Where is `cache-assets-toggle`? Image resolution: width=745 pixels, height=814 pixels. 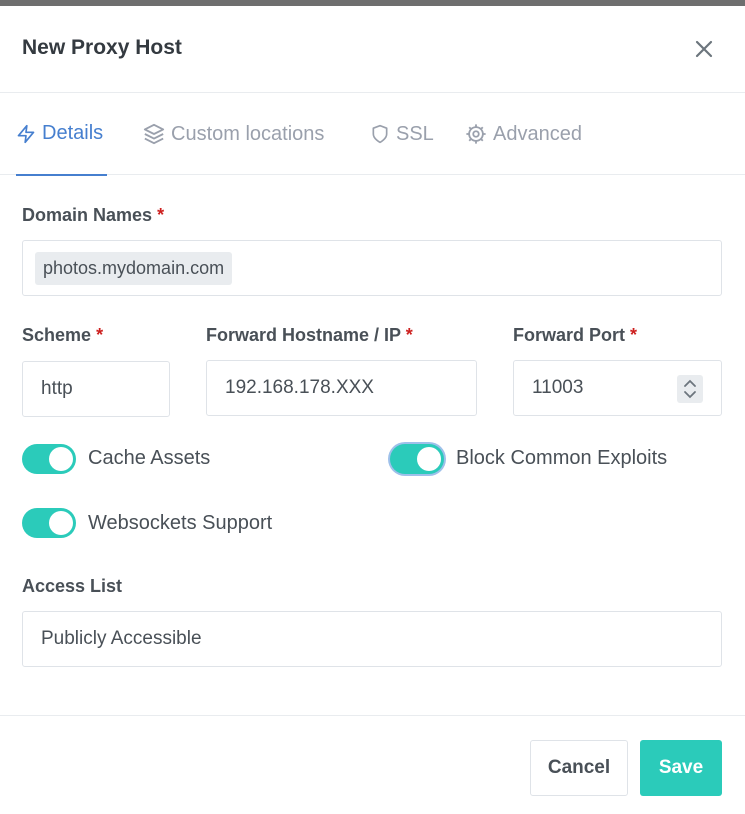 cache-assets-toggle is located at coordinates (49, 459).